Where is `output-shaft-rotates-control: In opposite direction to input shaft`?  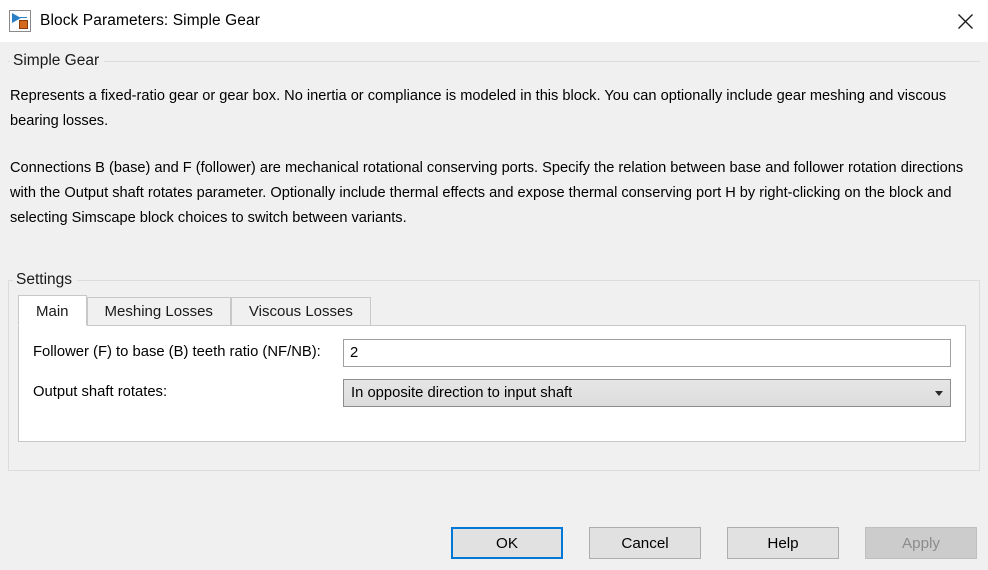 output-shaft-rotates-control: In opposite direction to input shaft is located at coordinates (647, 393).